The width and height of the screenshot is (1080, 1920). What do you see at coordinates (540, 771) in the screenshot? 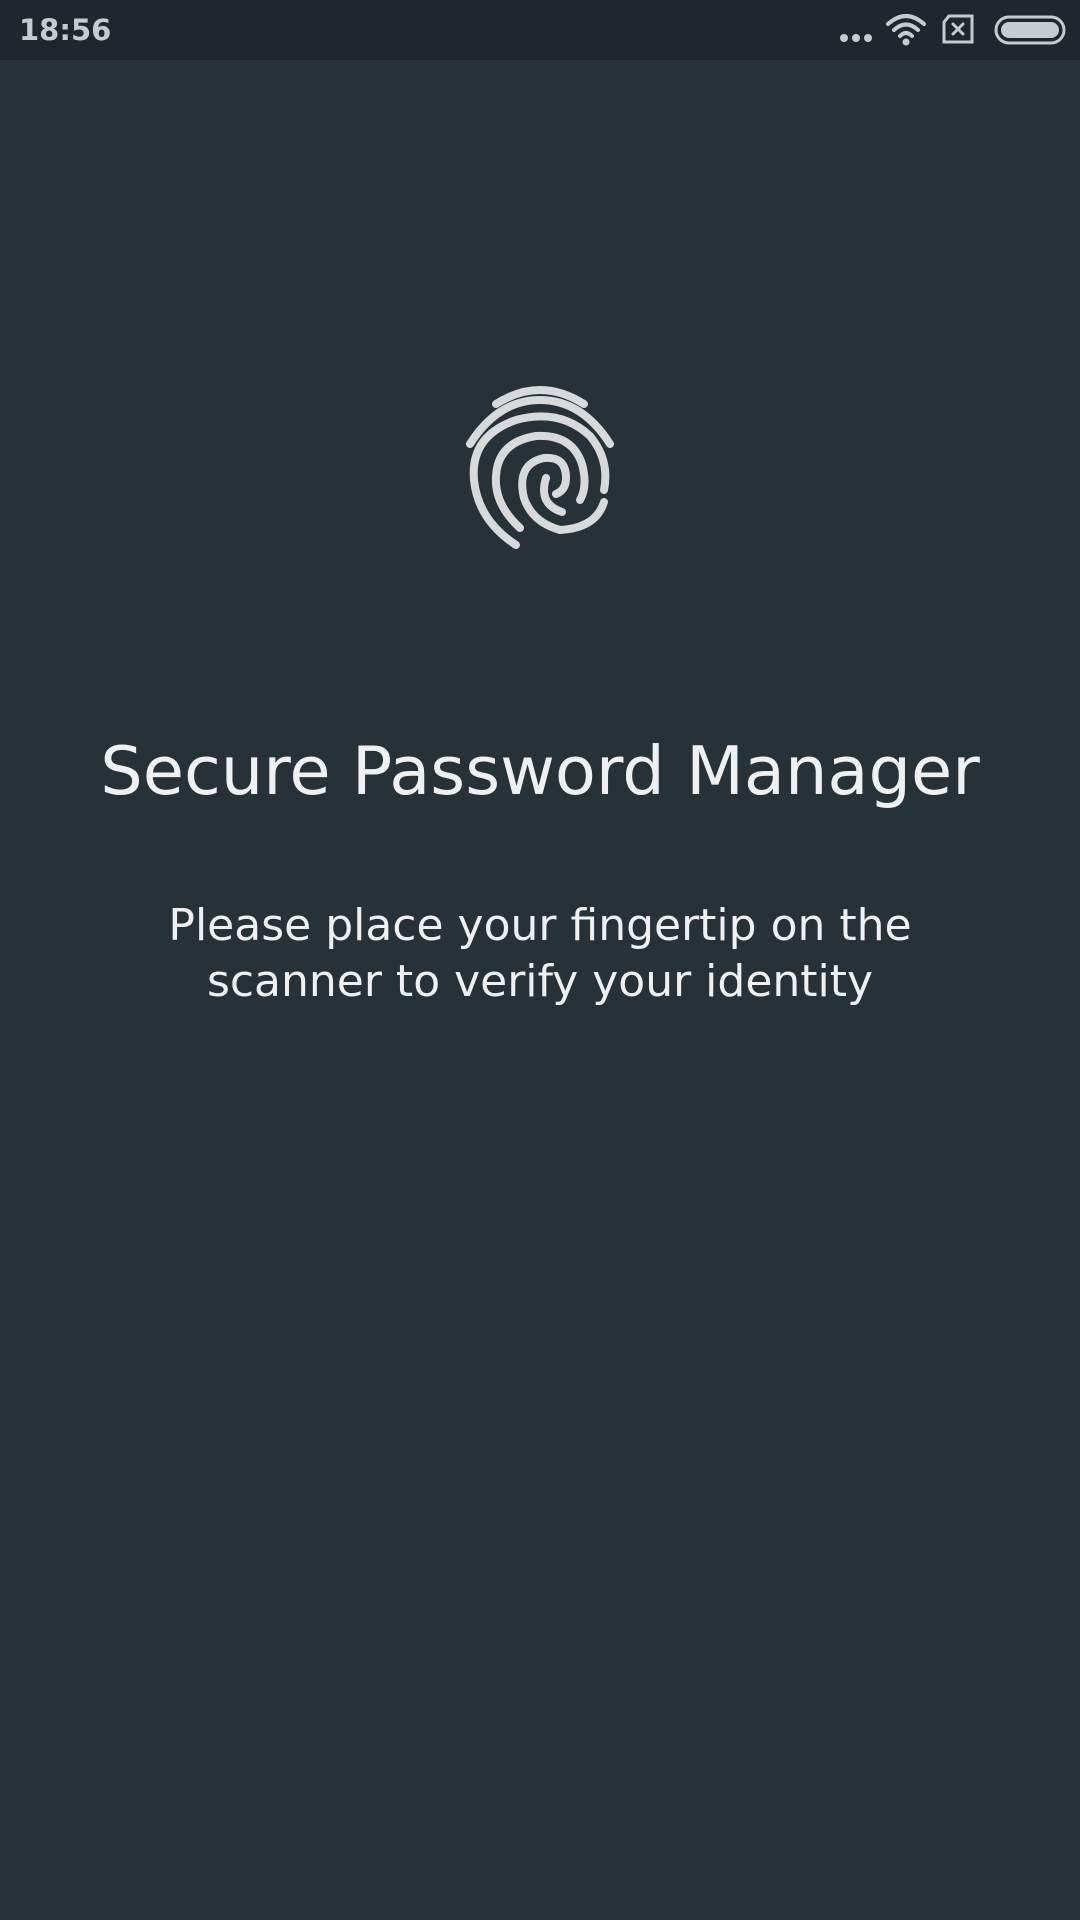
I see `app-title: Secure Password Manager` at bounding box center [540, 771].